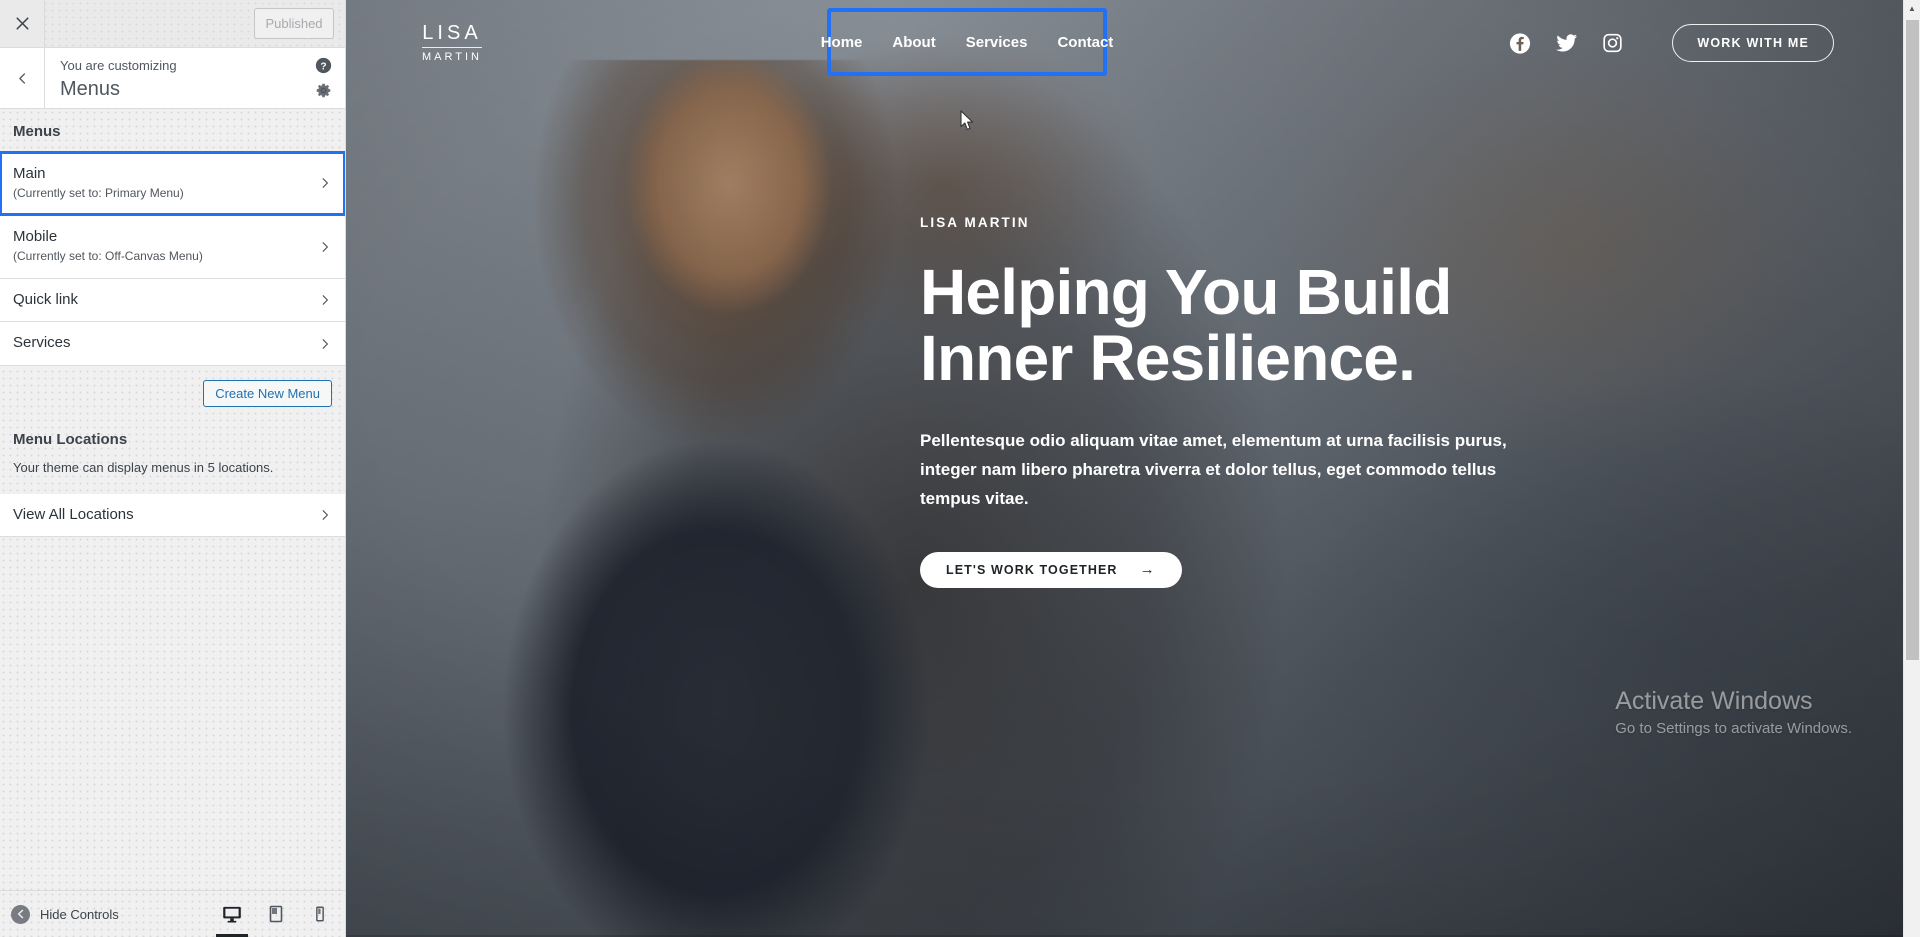 The width and height of the screenshot is (1920, 937). I want to click on watermark-subtitle: Go to Settings to activate Windows., so click(1733, 728).